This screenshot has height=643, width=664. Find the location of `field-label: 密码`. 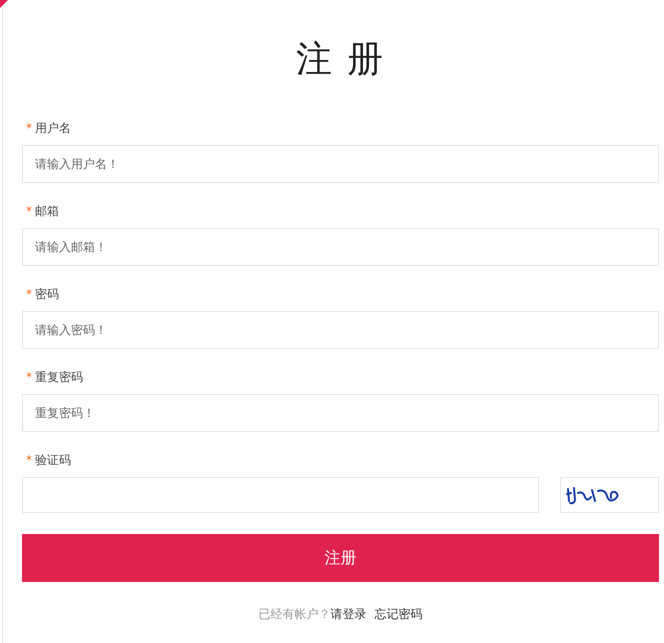

field-label: 密码 is located at coordinates (47, 294).